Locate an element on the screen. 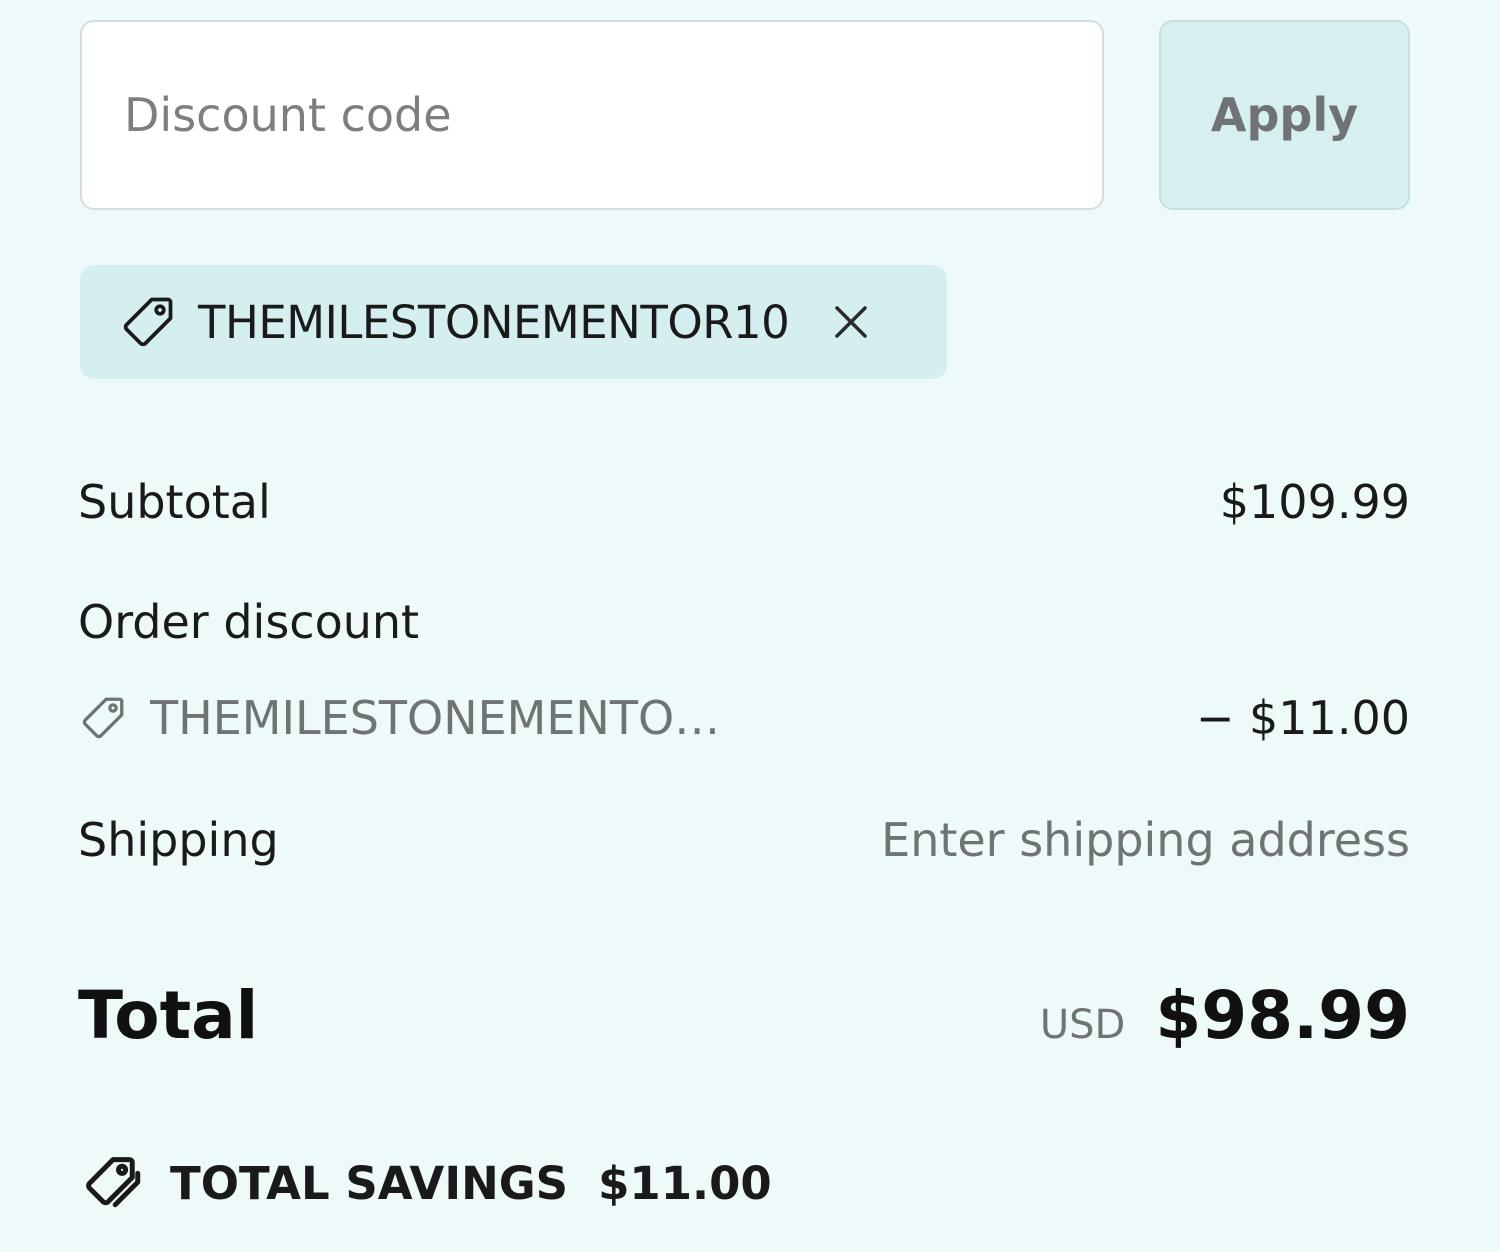 Image resolution: width=1500 pixels, height=1252 pixels. applied-discount-chip: THEMILESTONEMENTOR10 is located at coordinates (513, 322).